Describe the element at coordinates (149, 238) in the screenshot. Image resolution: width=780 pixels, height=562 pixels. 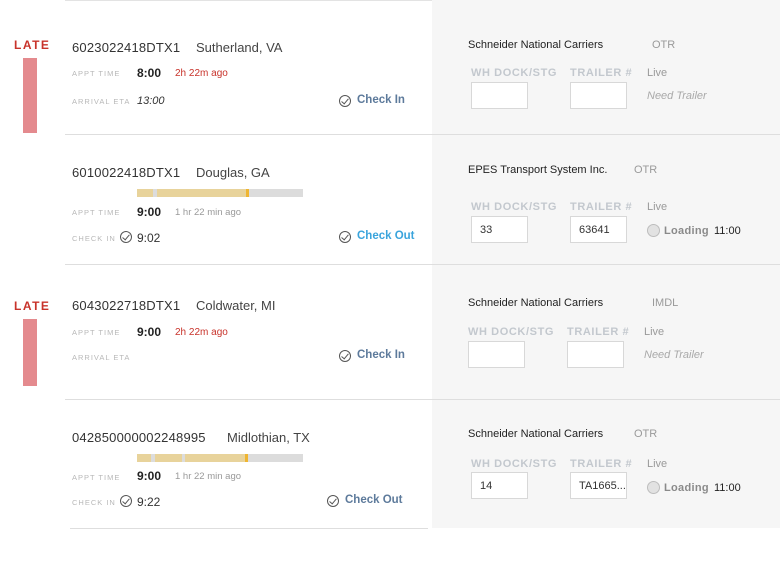
I see `check-in-time: 9:02` at that location.